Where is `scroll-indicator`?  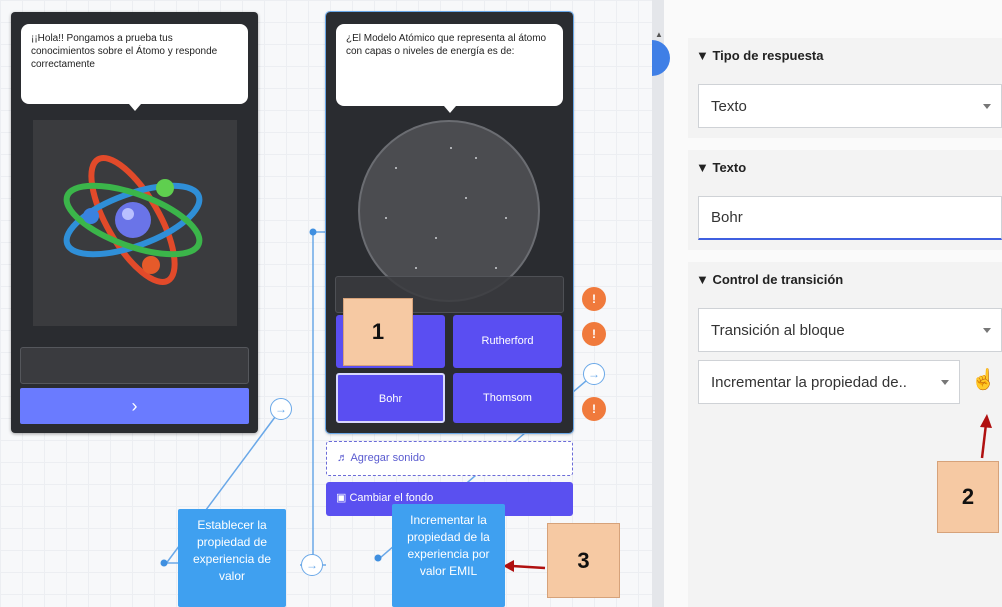 scroll-indicator is located at coordinates (661, 58).